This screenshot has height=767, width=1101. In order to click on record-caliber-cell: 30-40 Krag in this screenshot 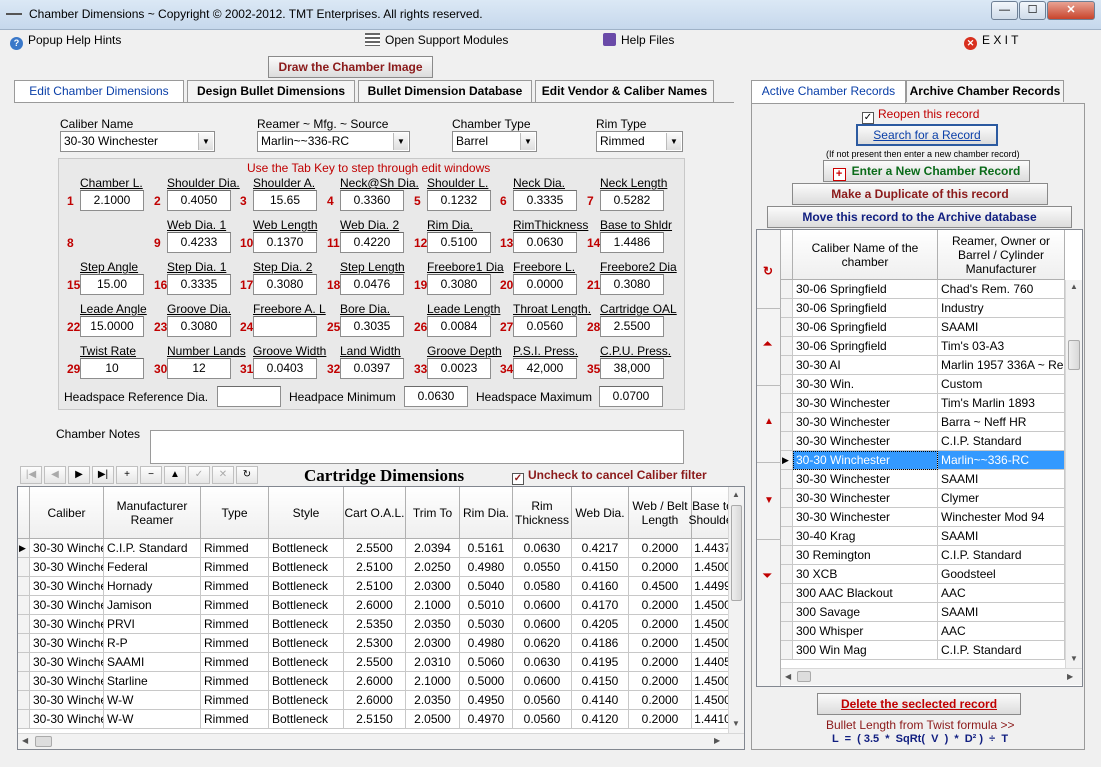, I will do `click(865, 536)`.